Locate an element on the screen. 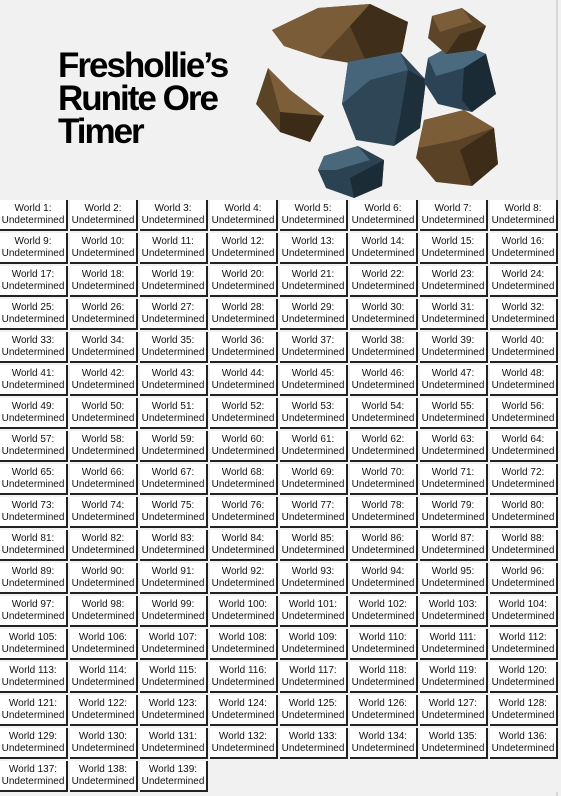 The image size is (561, 796). world-cell: World 12: Undetermined is located at coordinates (244, 248).